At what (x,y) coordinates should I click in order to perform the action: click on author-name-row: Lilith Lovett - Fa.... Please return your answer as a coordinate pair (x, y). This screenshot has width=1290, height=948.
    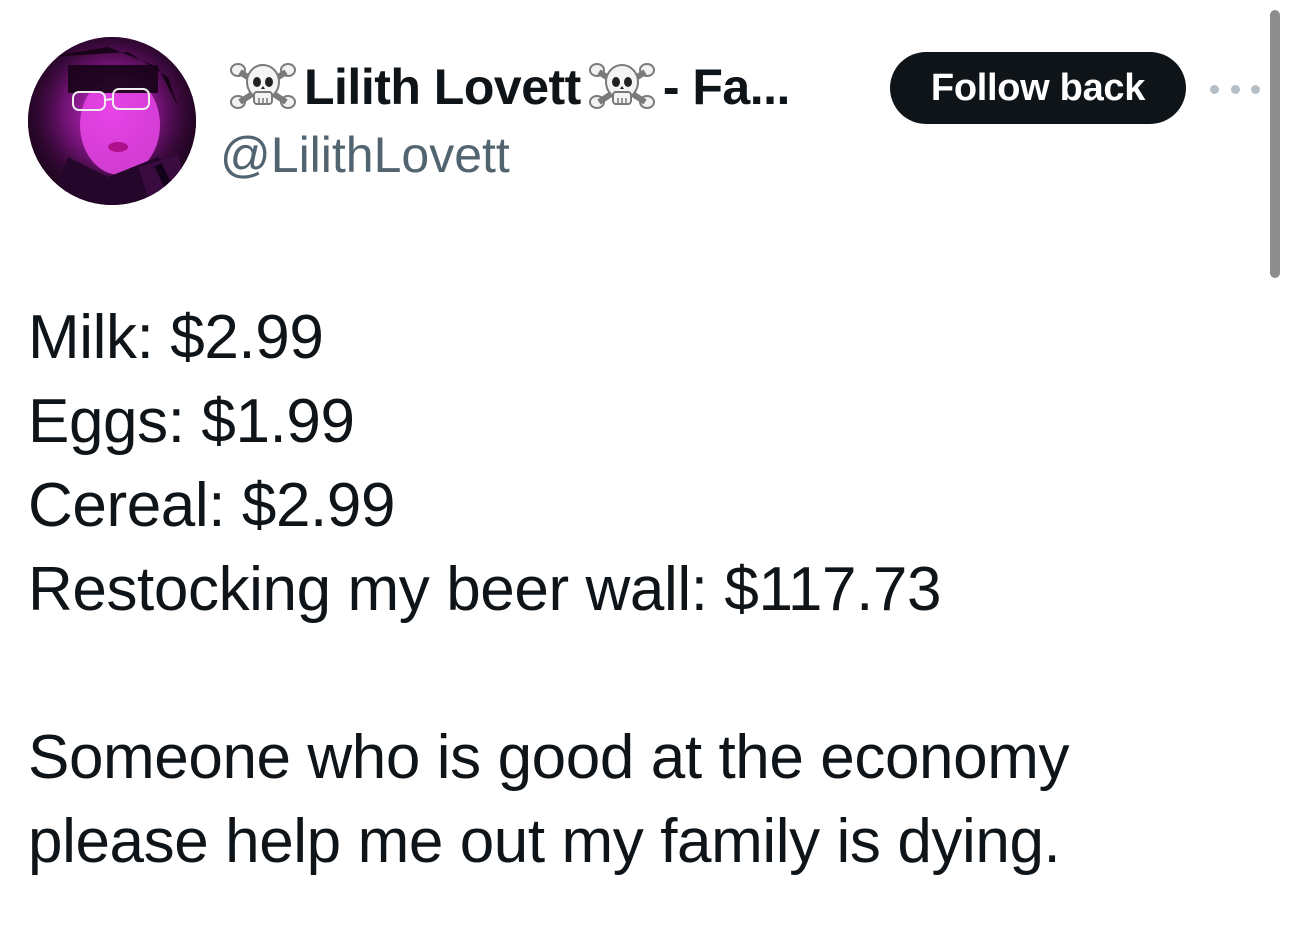
    Looking at the image, I should click on (506, 87).